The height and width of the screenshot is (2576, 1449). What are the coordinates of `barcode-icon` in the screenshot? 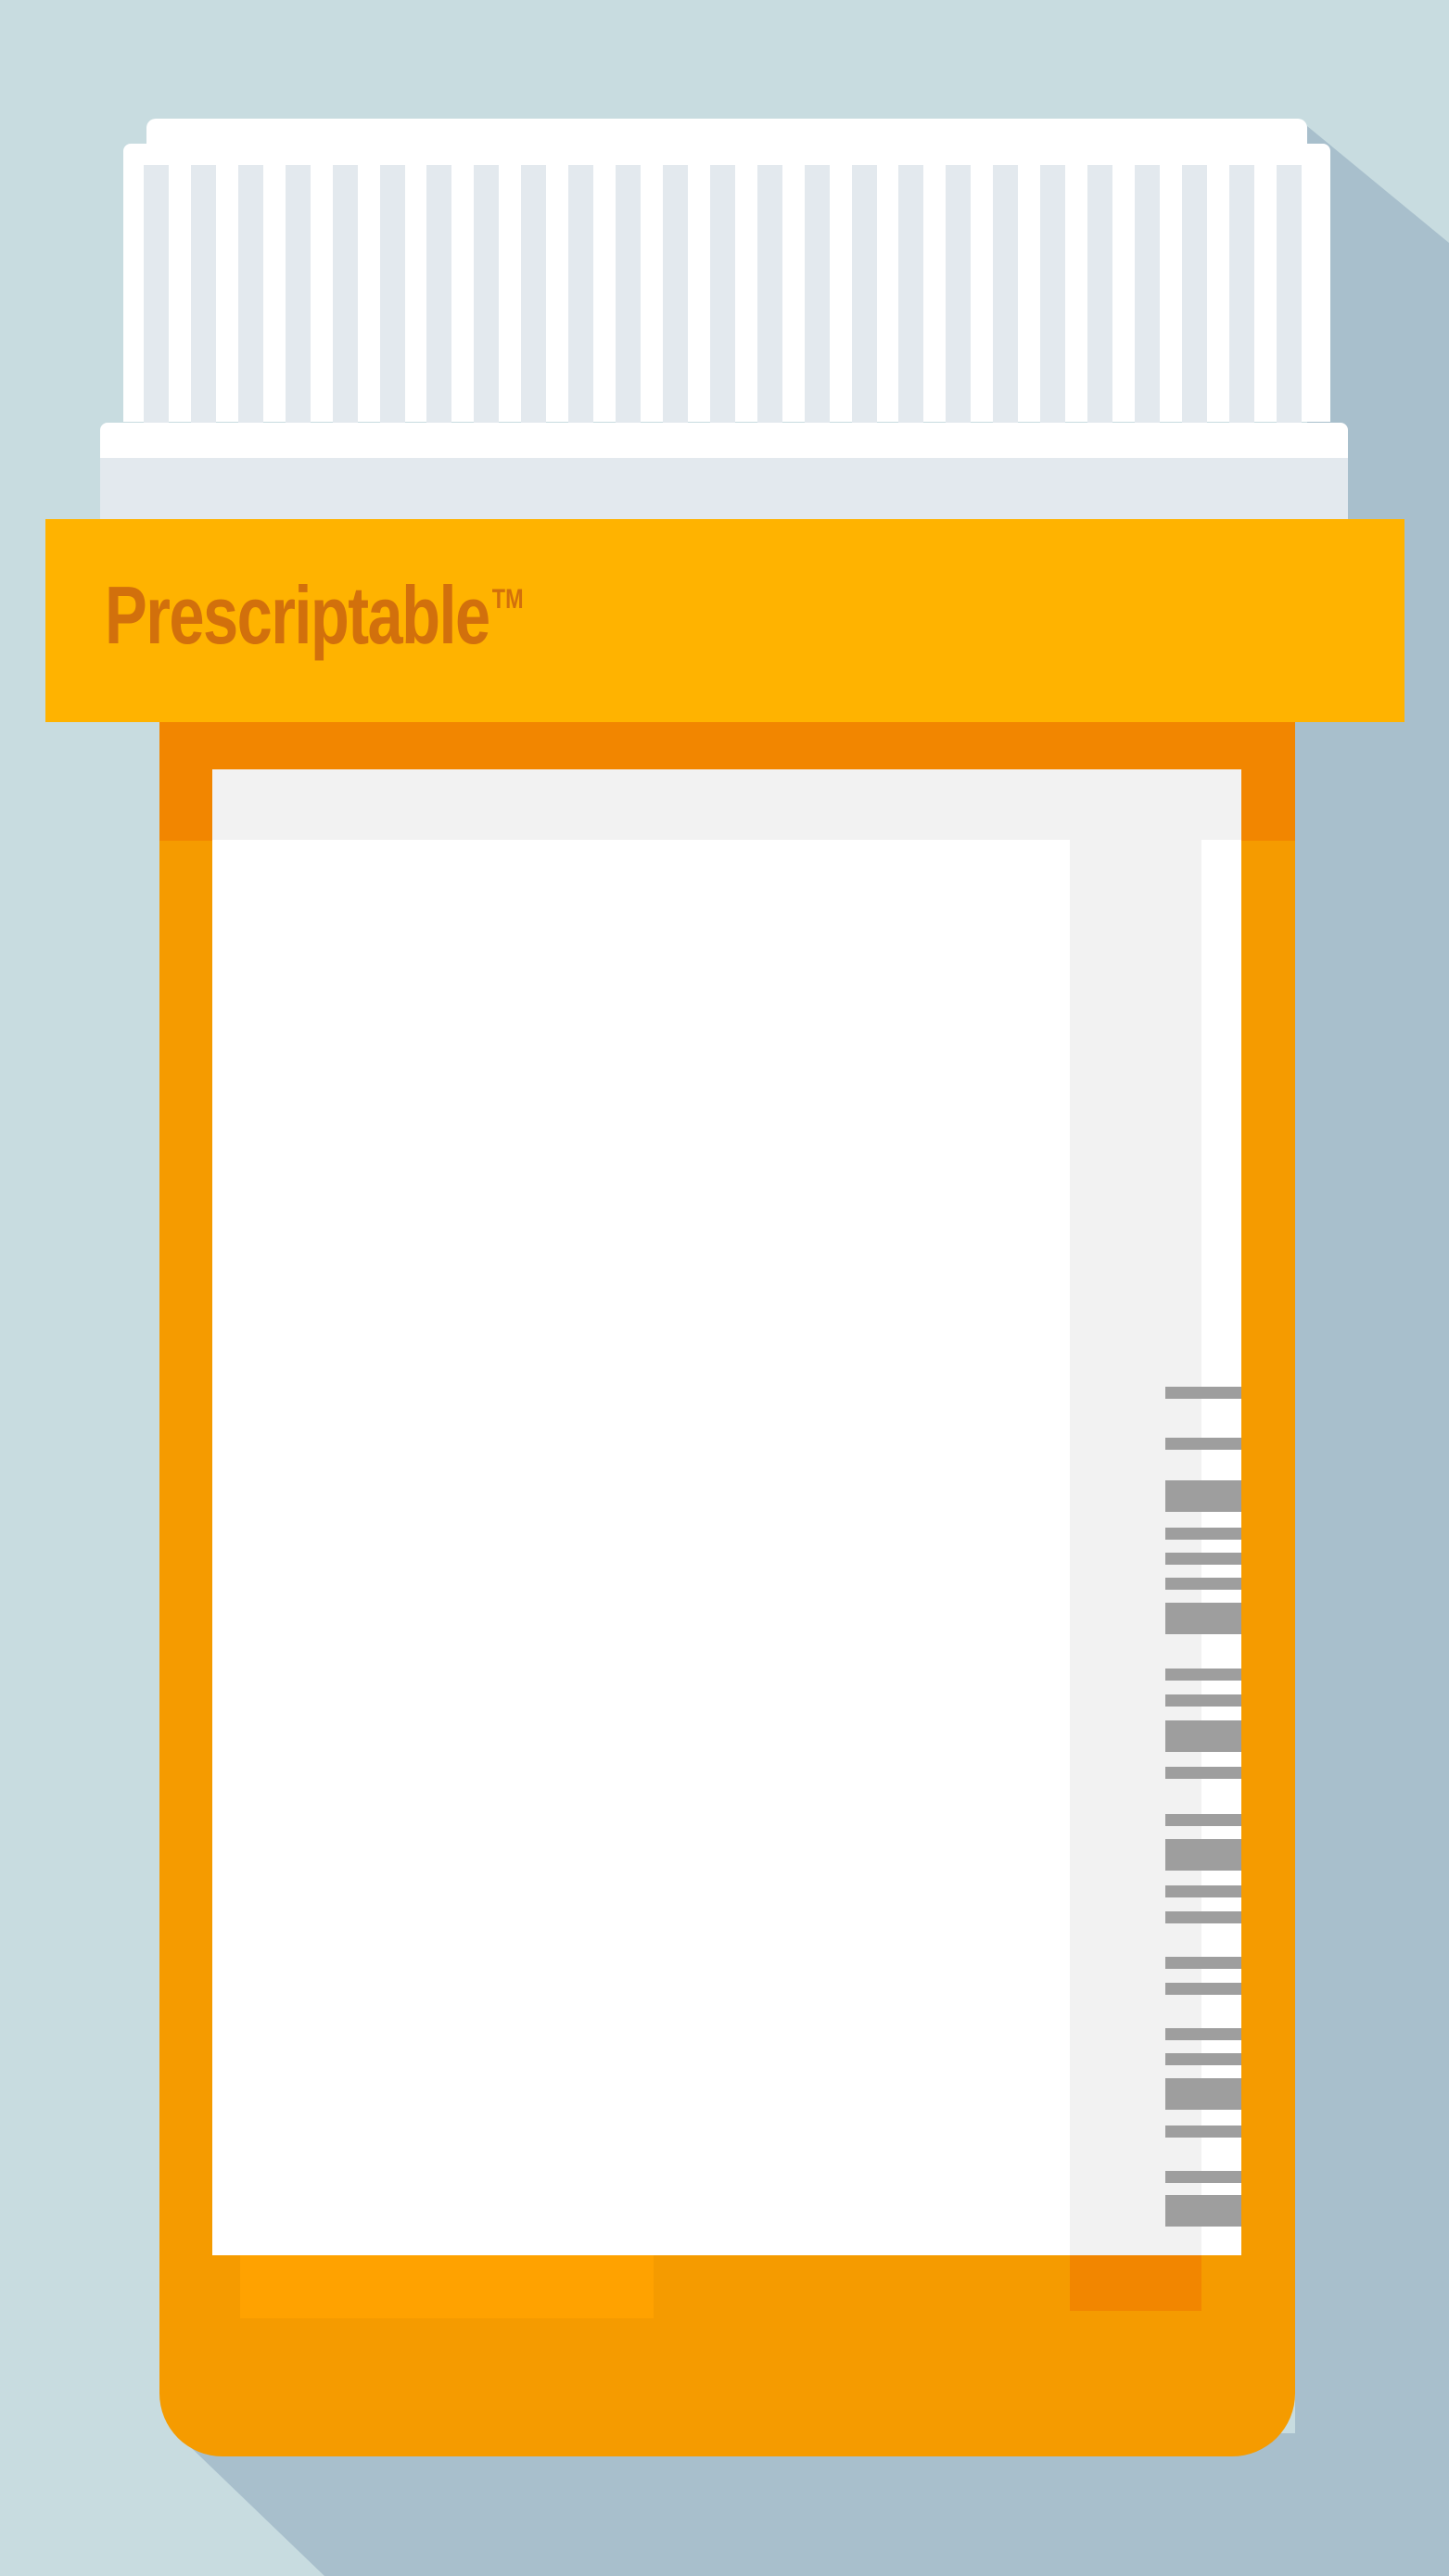 It's located at (1203, 1813).